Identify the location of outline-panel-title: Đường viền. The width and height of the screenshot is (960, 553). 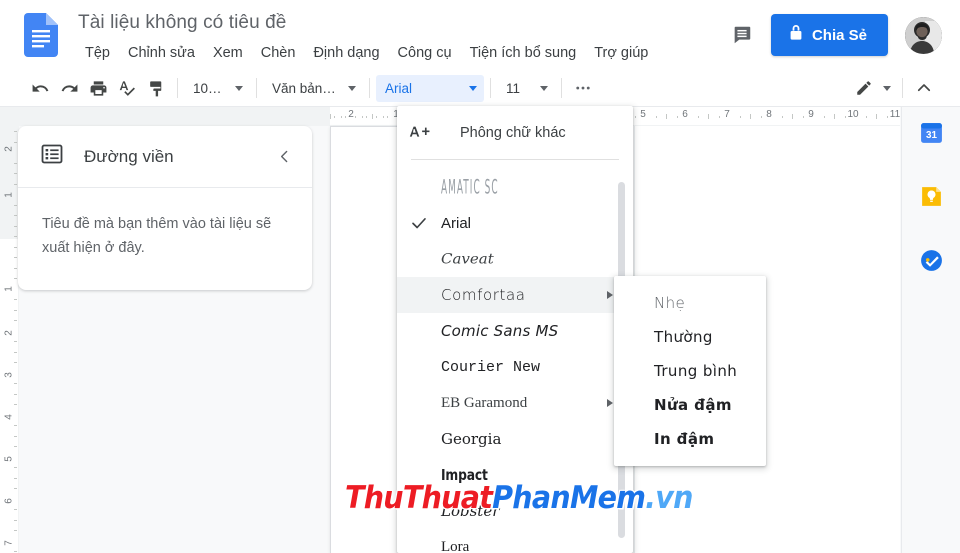
(129, 156).